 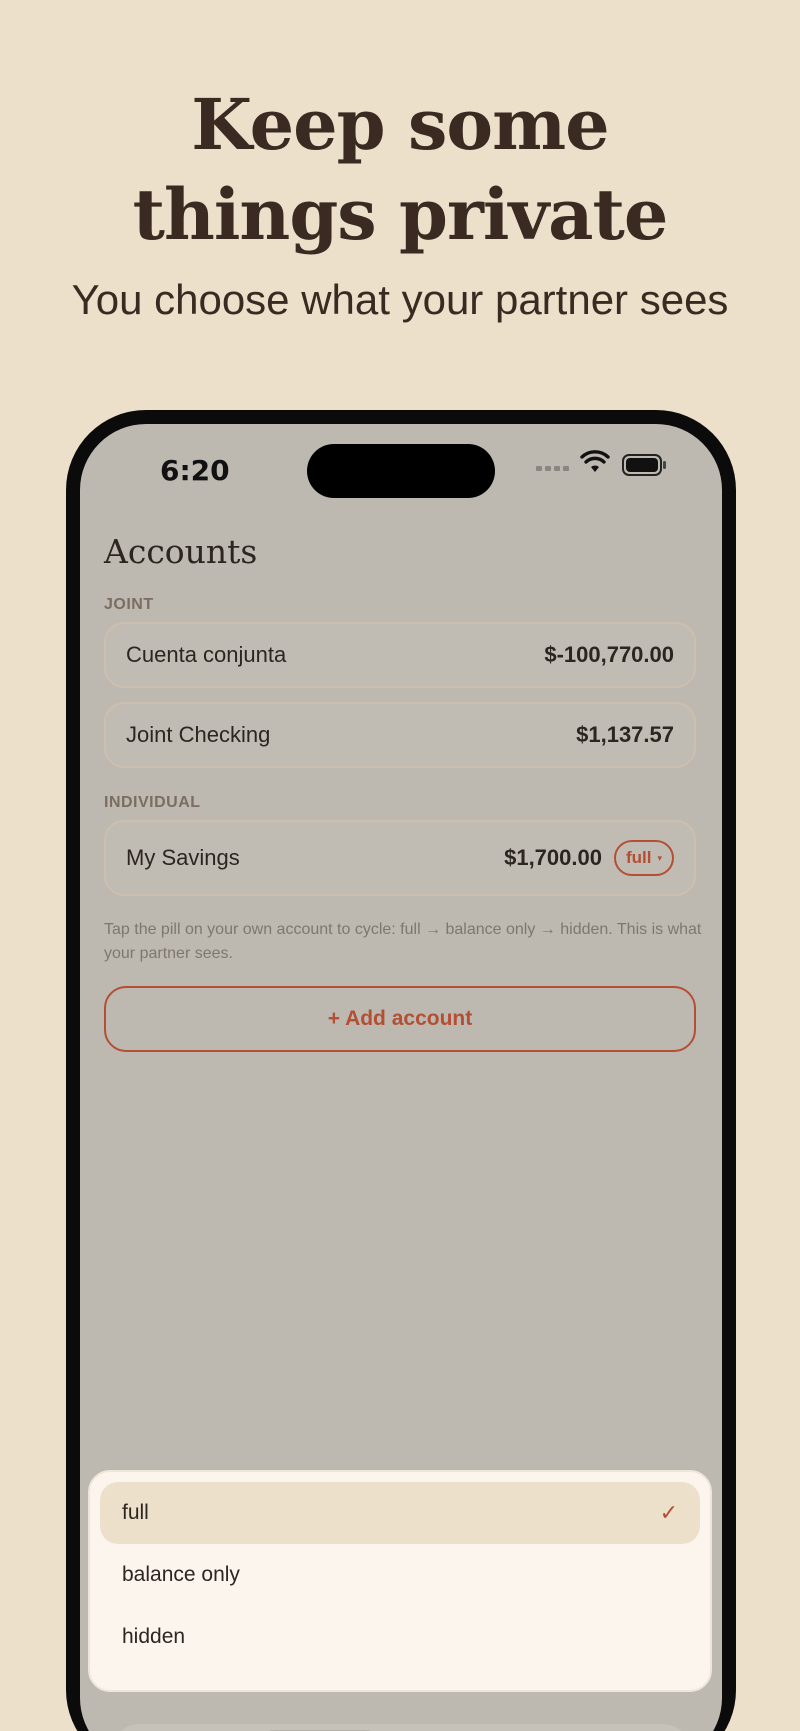 What do you see at coordinates (638, 857) in the screenshot?
I see `visibility-pill-label: full` at bounding box center [638, 857].